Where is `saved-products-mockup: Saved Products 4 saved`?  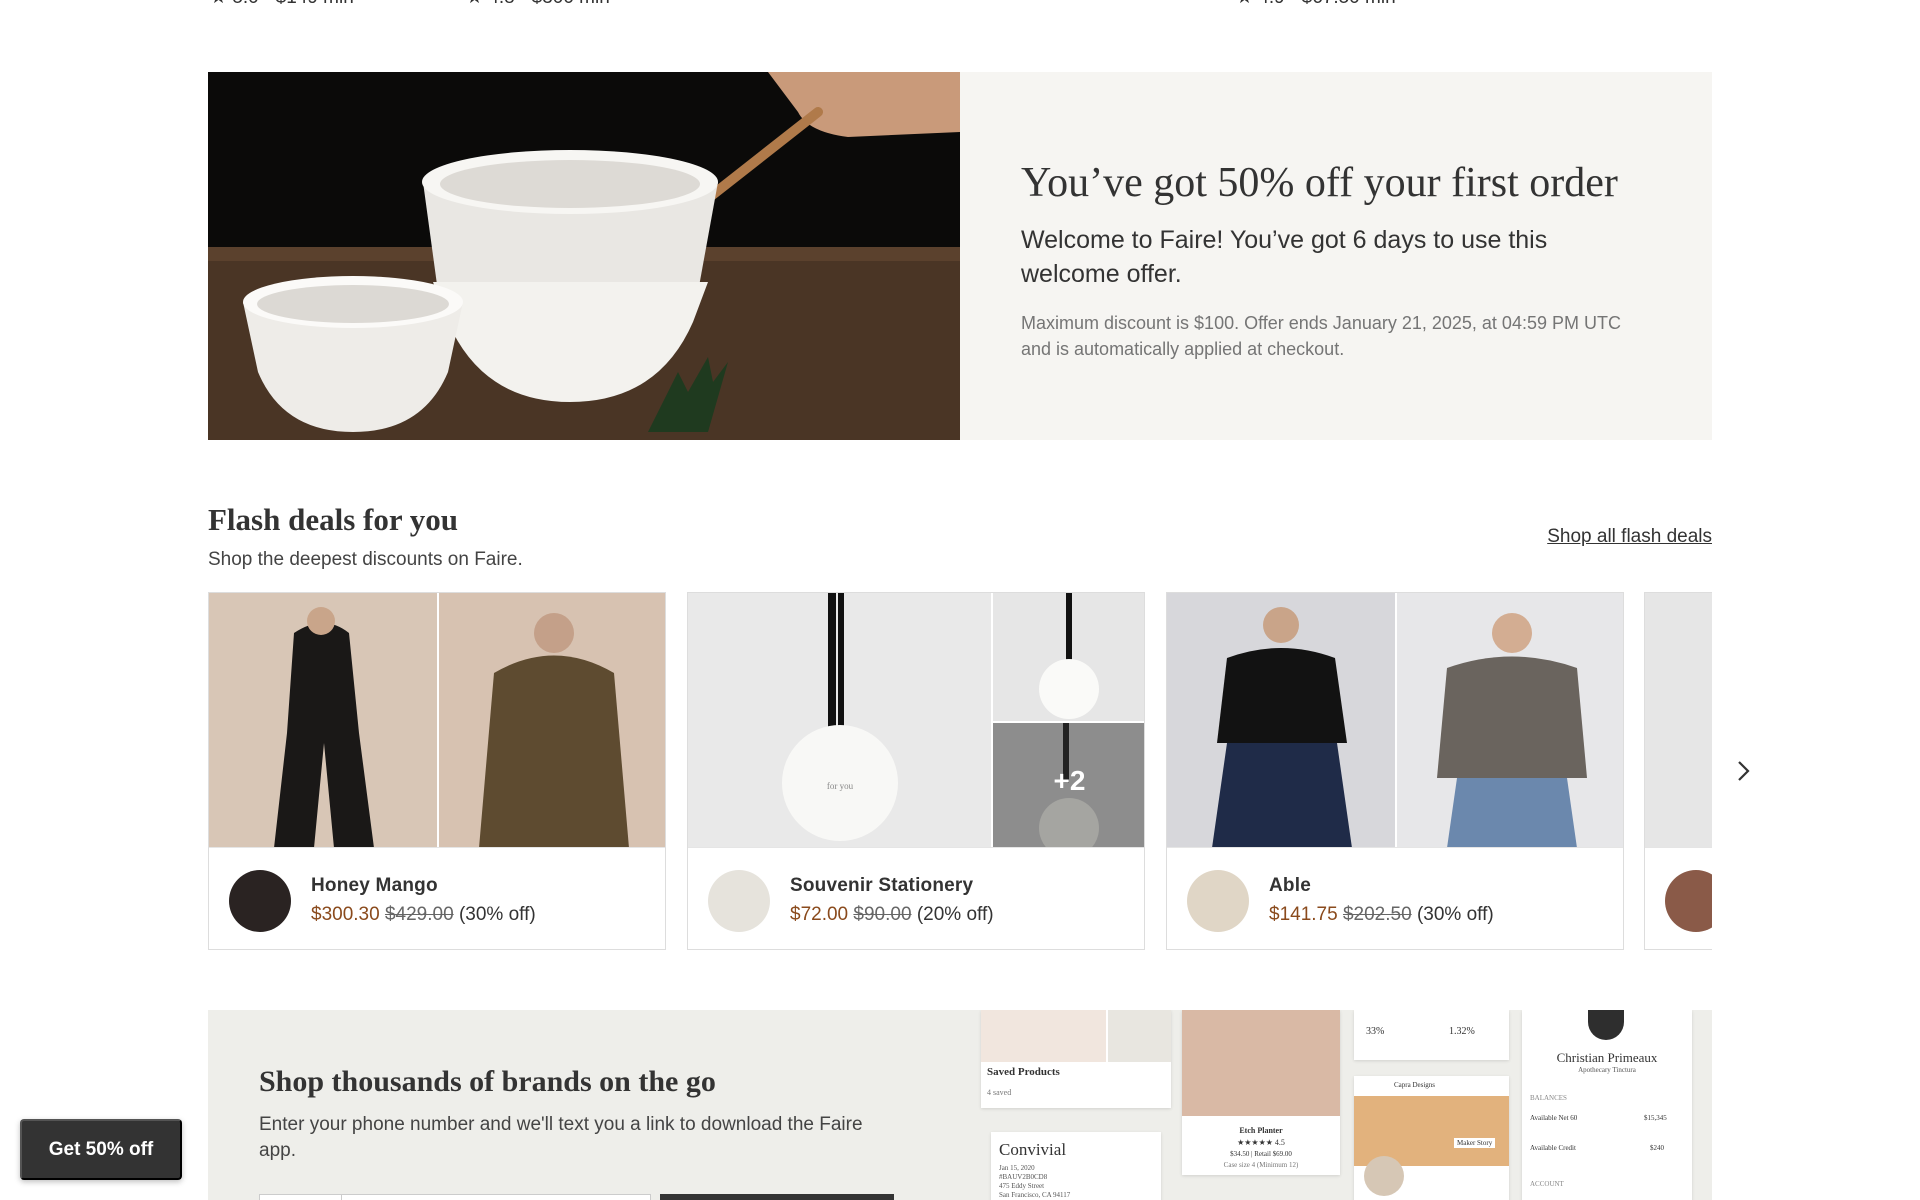
saved-products-mockup: Saved Products 4 saved is located at coordinates (1076, 1059).